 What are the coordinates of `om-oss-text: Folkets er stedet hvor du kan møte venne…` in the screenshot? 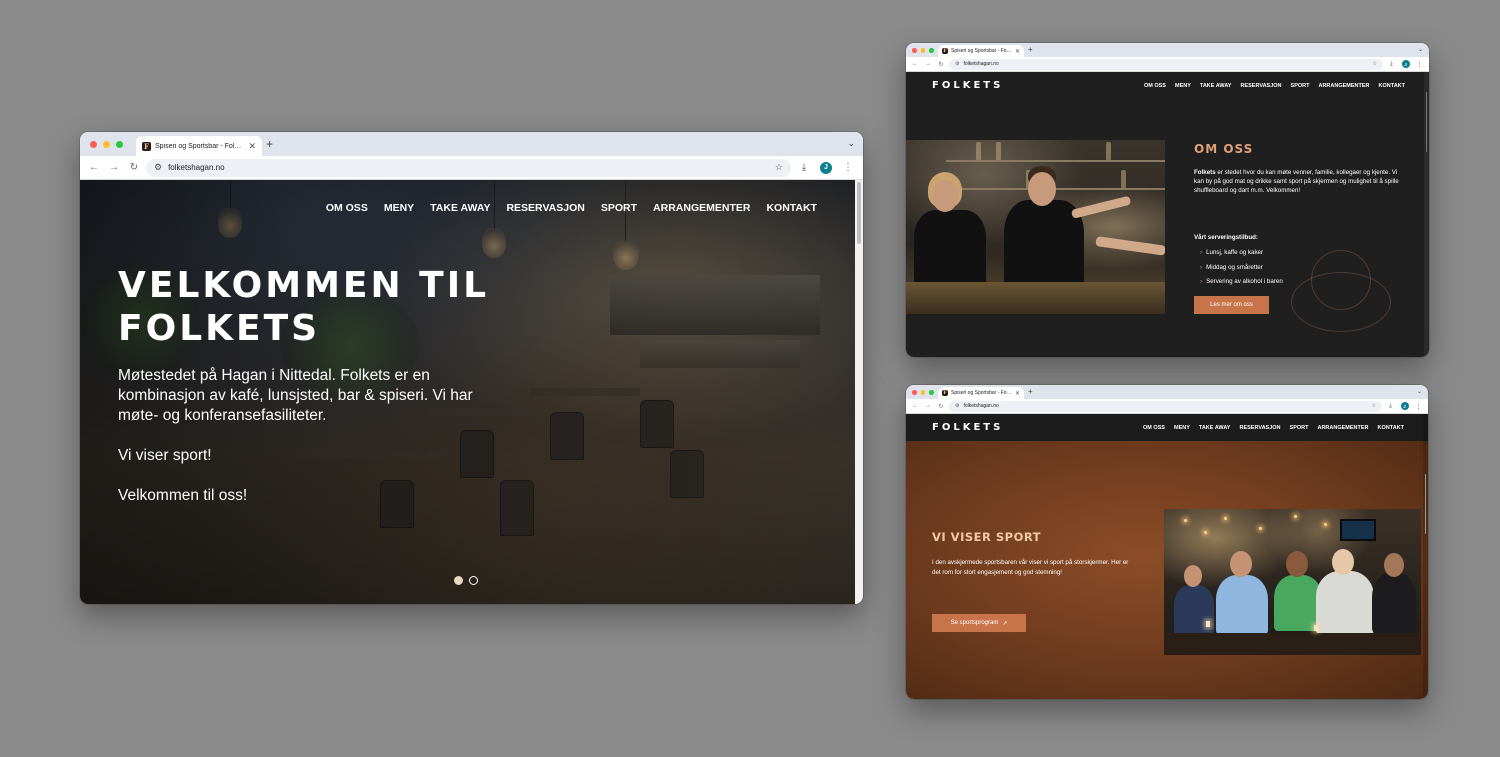 It's located at (1299, 181).